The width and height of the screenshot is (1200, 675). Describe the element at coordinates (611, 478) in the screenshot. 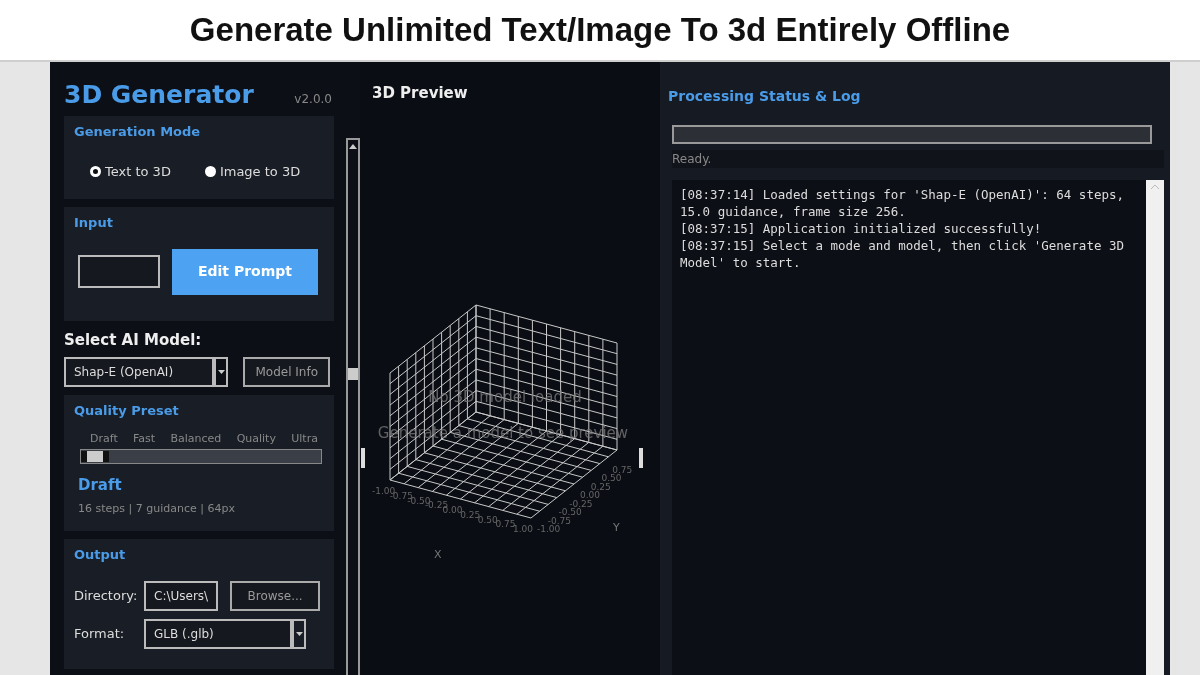

I see `tick-label: 0.50` at that location.